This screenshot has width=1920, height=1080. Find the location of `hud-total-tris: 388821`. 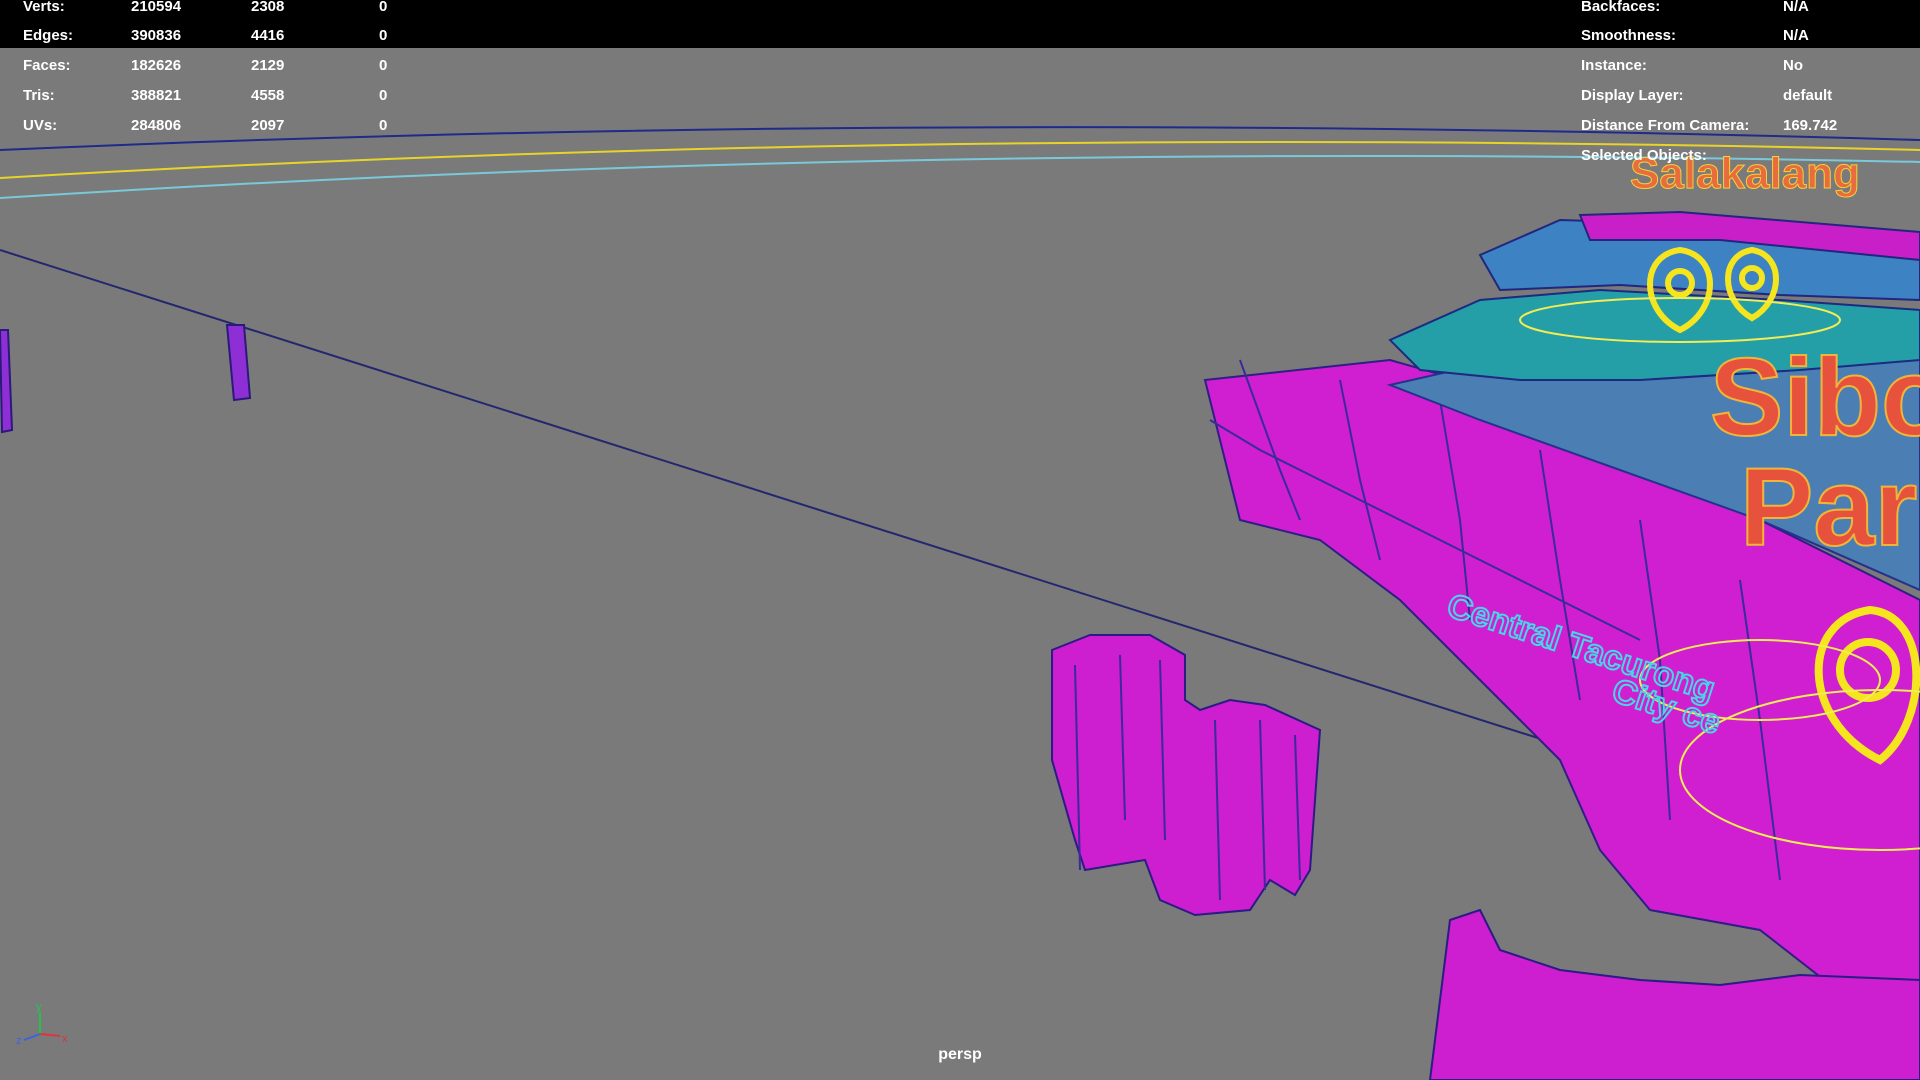

hud-total-tris: 388821 is located at coordinates (156, 95).